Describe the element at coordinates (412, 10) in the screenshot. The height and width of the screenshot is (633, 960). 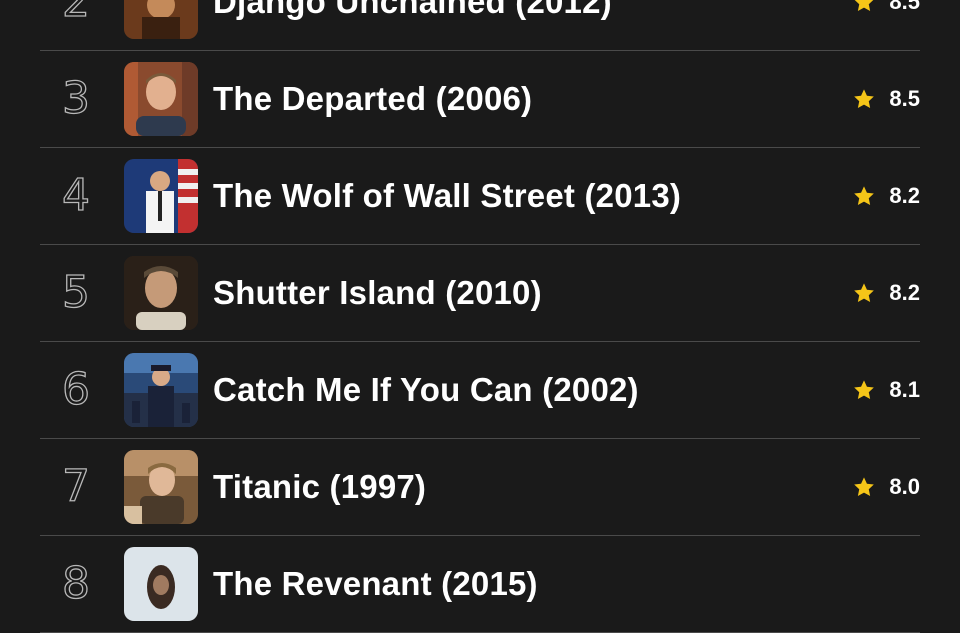
I see `movie-title: Django Unchained (2012)` at that location.